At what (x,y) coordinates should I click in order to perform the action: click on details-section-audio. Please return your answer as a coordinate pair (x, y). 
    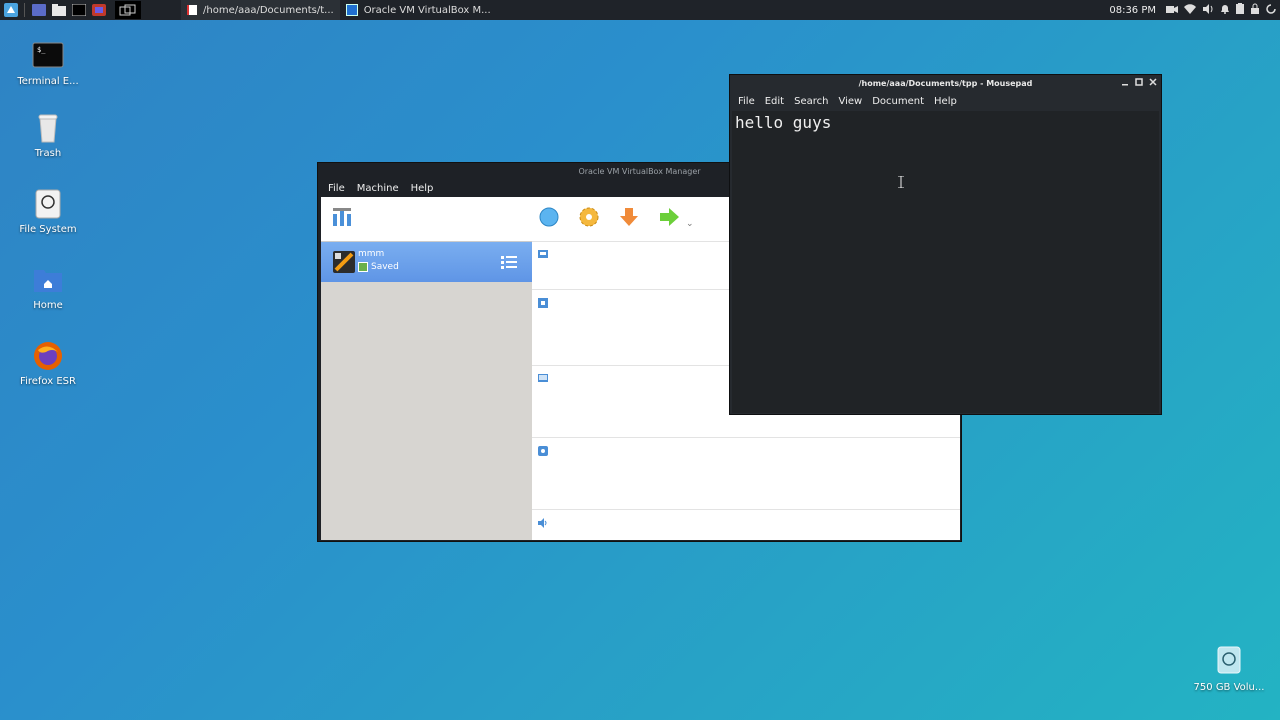
    Looking at the image, I should click on (746, 524).